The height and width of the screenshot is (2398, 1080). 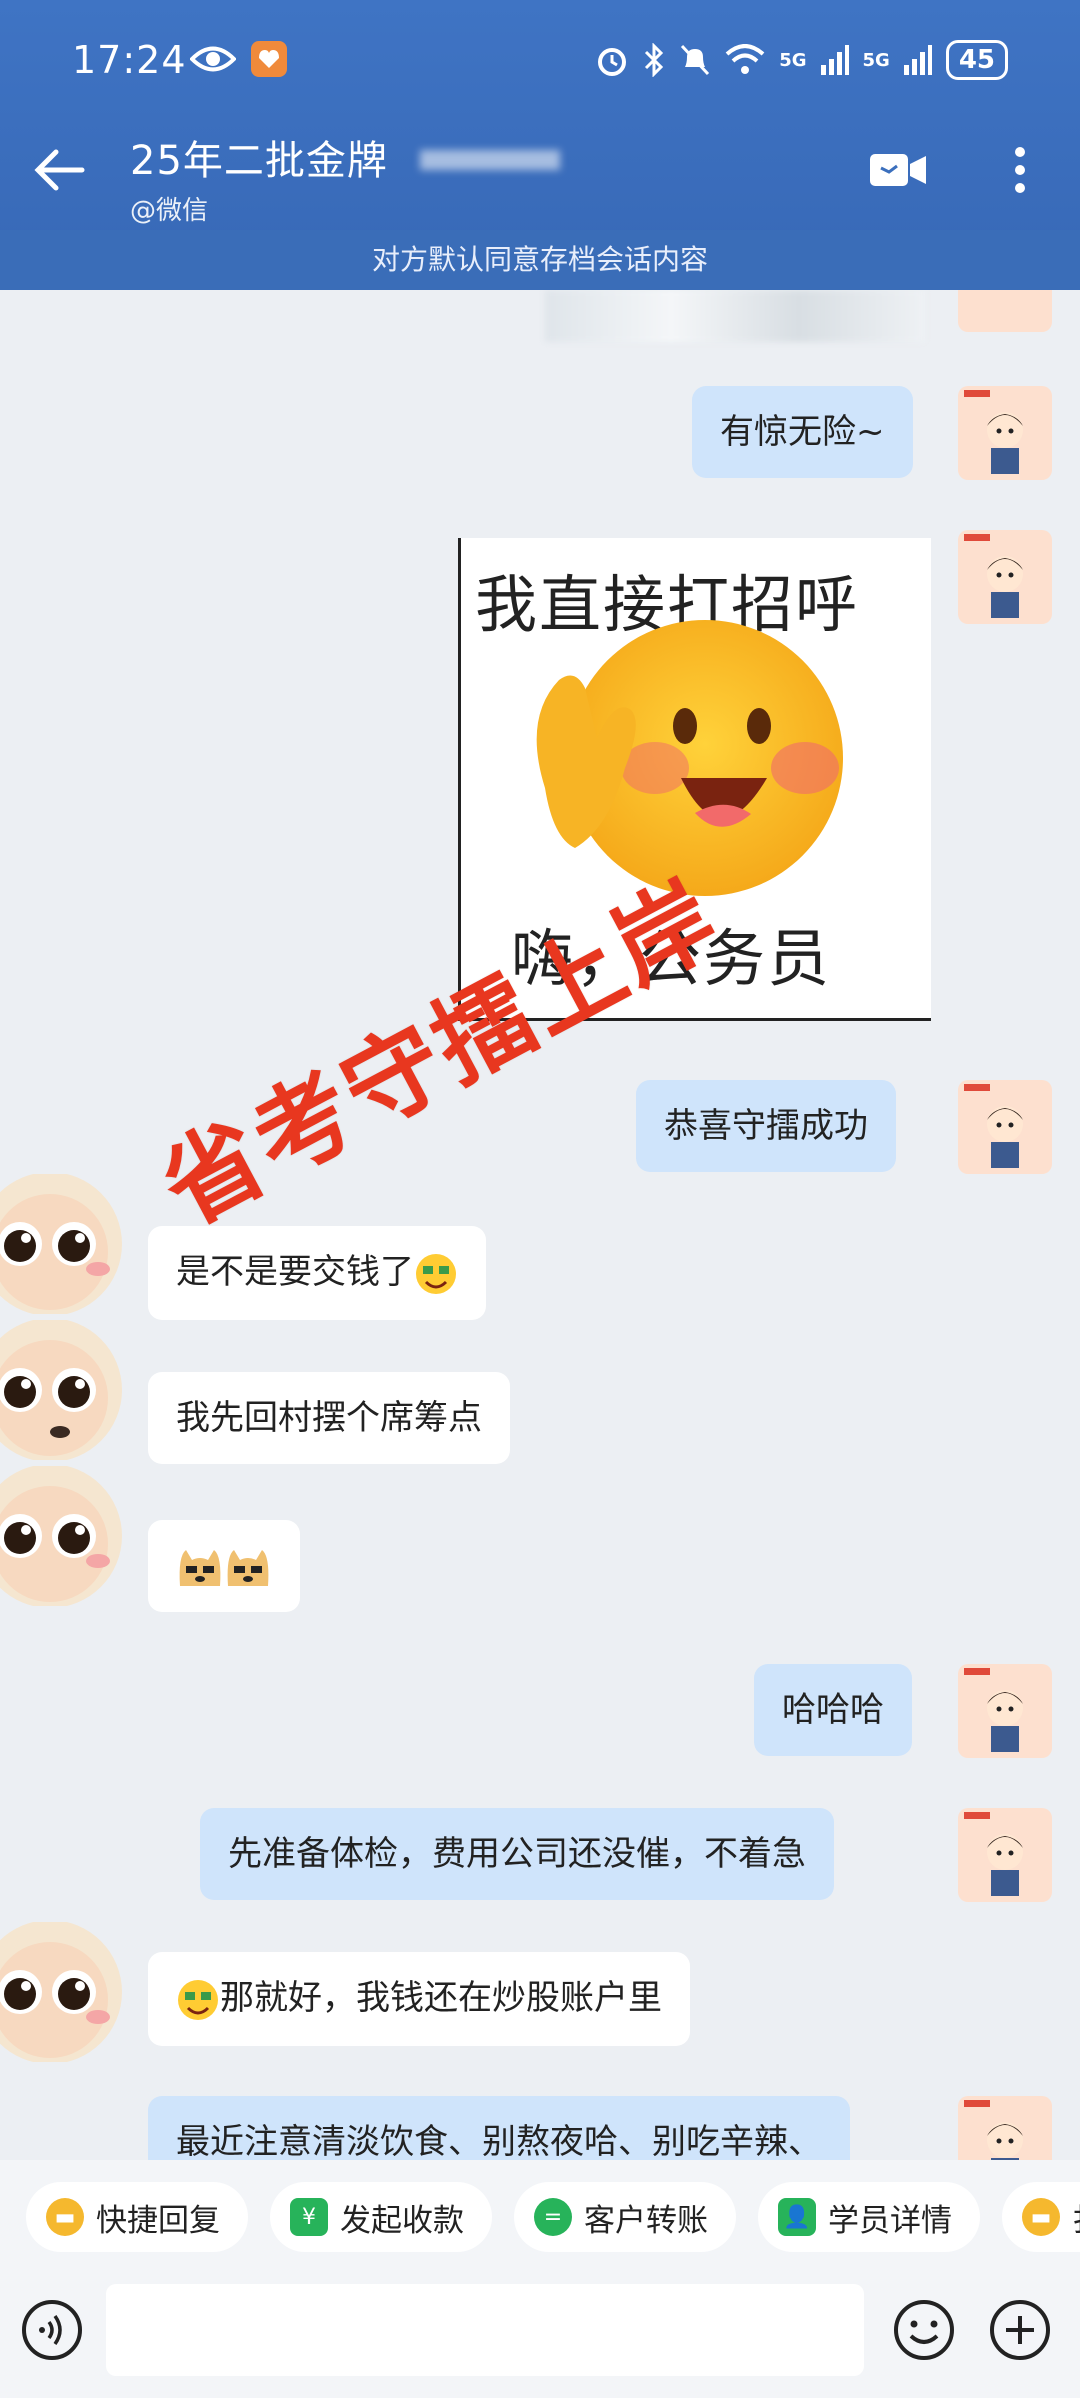 What do you see at coordinates (441, 1998) in the screenshot?
I see `message-text: 那就好，我钱还在炒股账户里` at bounding box center [441, 1998].